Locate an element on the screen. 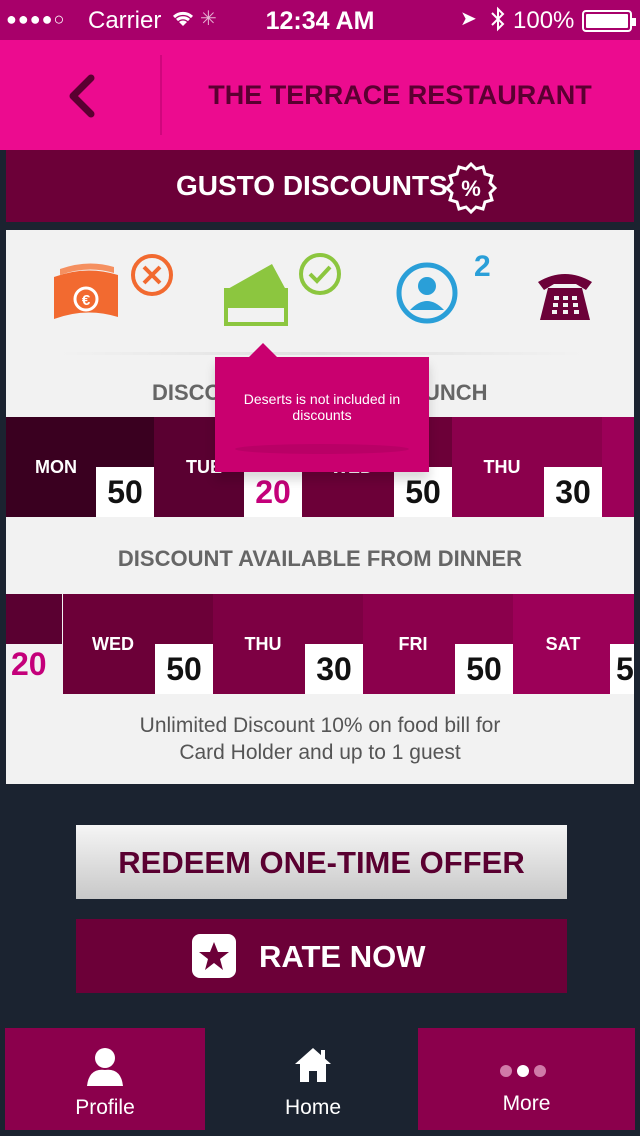 The image size is (640, 1136). tab-label: Profile is located at coordinates (105, 1107).